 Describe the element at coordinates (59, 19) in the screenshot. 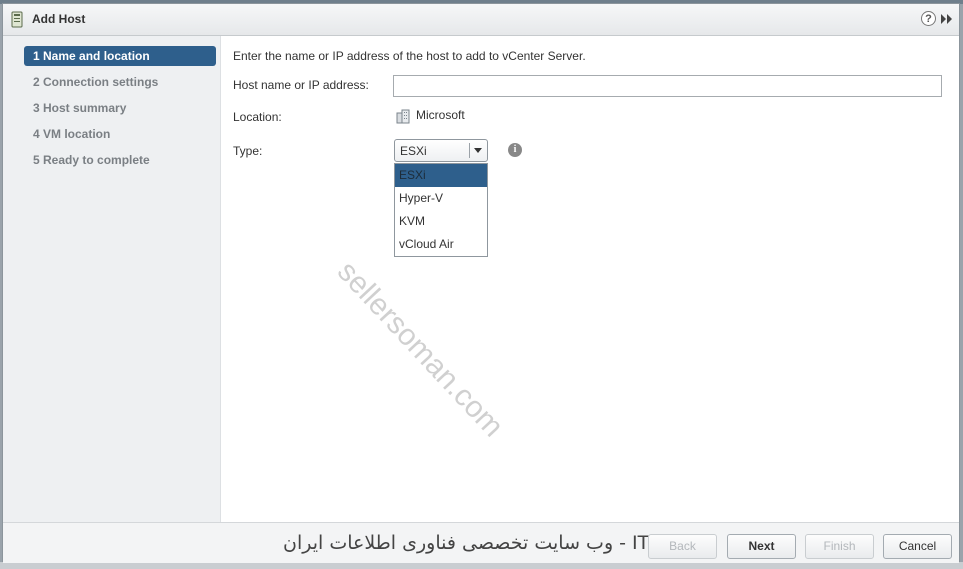

I see `dialog-title: Add Host` at that location.